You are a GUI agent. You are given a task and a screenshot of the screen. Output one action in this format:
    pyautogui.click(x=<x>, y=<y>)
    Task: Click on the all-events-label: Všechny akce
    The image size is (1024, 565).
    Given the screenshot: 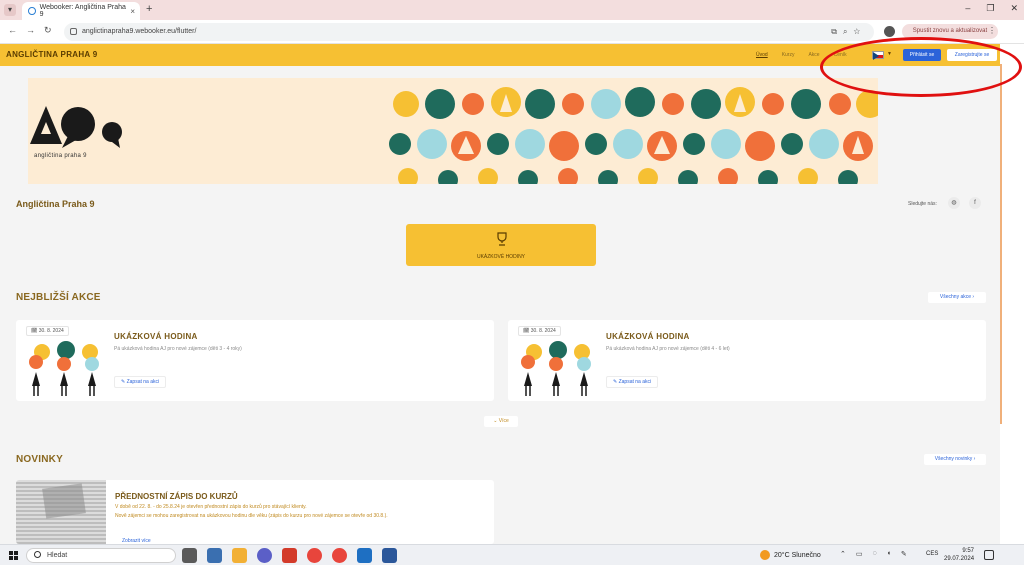 What is the action you would take?
    pyautogui.click(x=955, y=297)
    